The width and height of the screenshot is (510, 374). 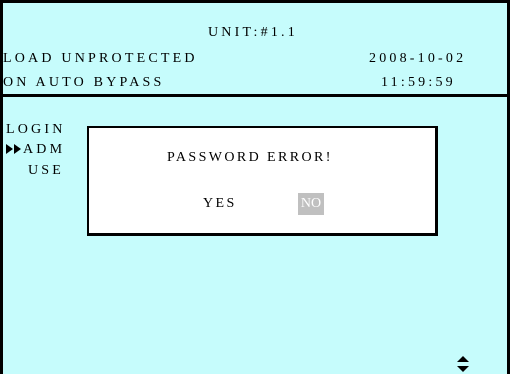 I want to click on yes-button: YES, so click(x=220, y=204).